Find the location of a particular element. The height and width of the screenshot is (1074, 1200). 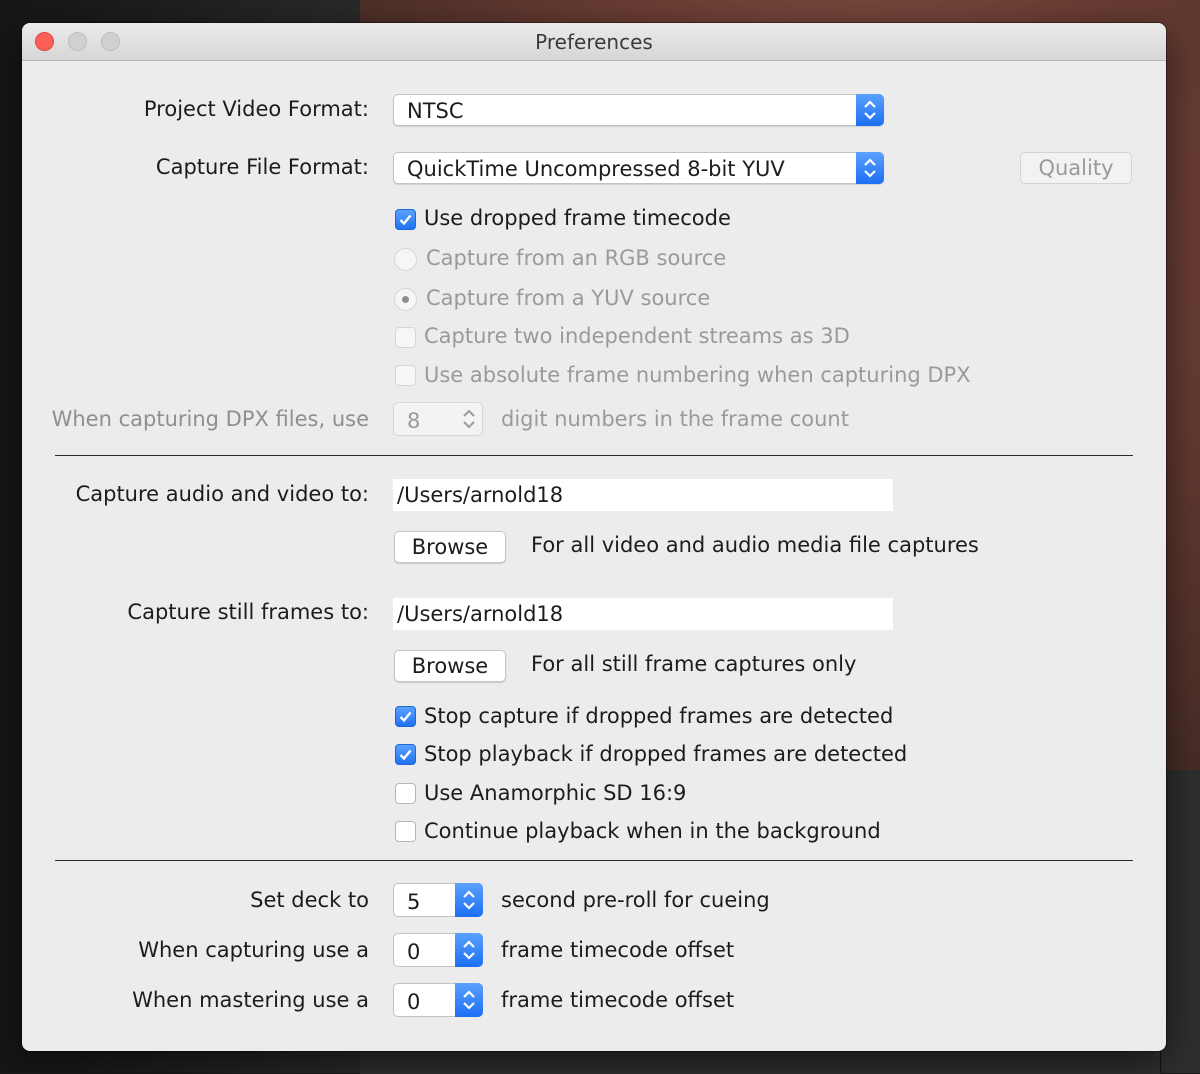

master-offset-label: When mastering use a is located at coordinates (250, 1000).